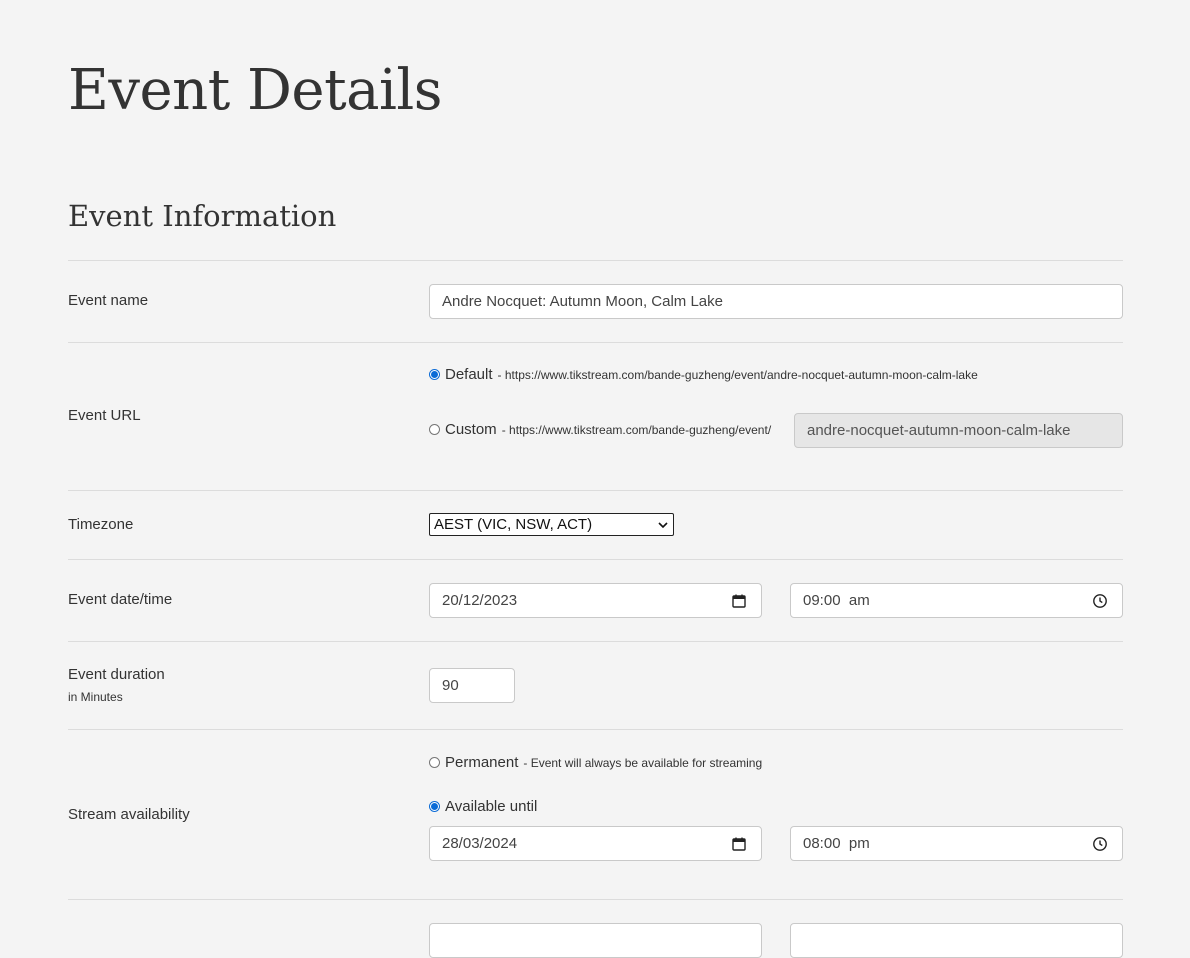 The image size is (1190, 958). Describe the element at coordinates (513, 524) in the screenshot. I see `timezone-selected-value: AEST (VIC, NSW, ACT)` at that location.